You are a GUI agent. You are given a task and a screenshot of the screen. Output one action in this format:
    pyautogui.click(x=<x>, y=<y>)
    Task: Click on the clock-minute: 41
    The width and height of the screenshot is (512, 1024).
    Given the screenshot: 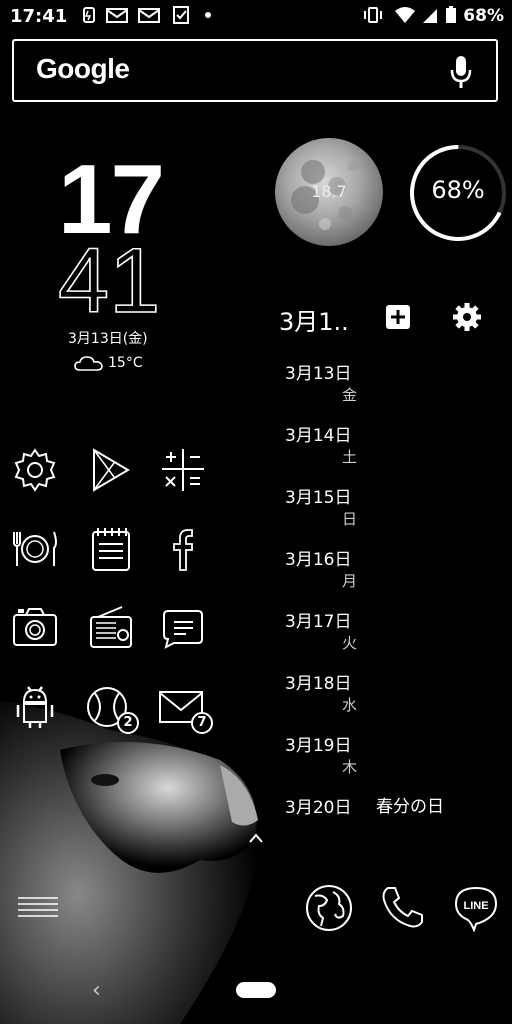 What is the action you would take?
    pyautogui.click(x=113, y=279)
    